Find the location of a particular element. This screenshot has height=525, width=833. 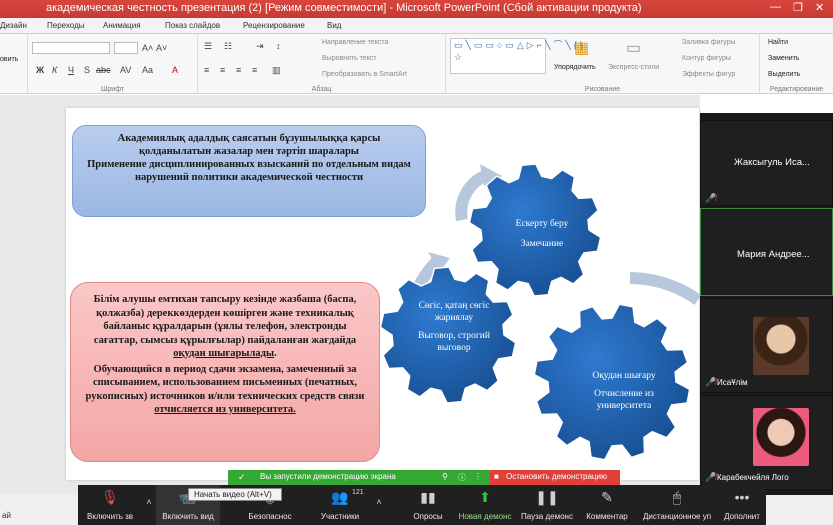

shape-fill-button: Заливка фигуры is located at coordinates (708, 42).